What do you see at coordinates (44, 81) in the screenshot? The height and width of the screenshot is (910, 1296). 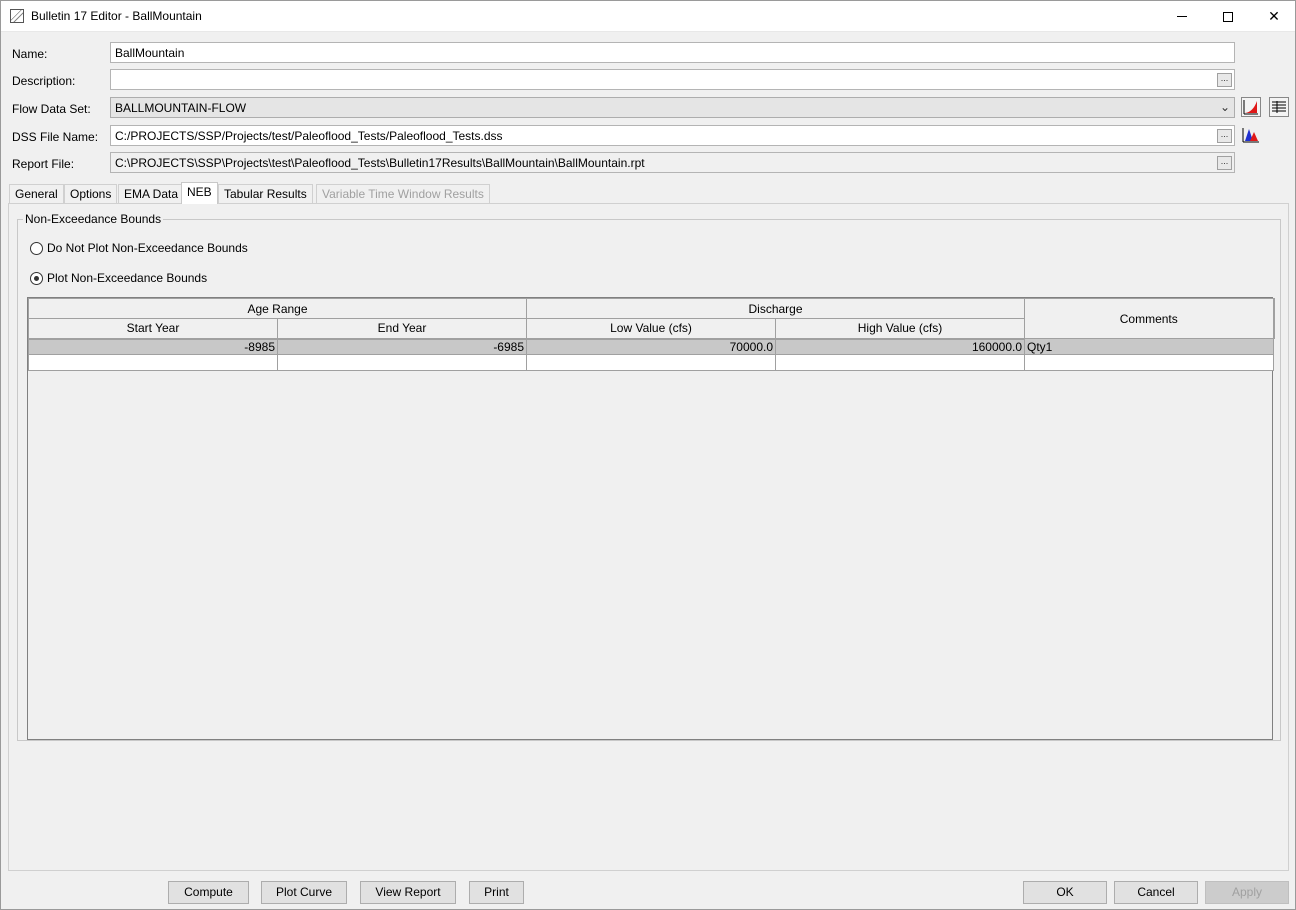 I see `description-label: Description:` at bounding box center [44, 81].